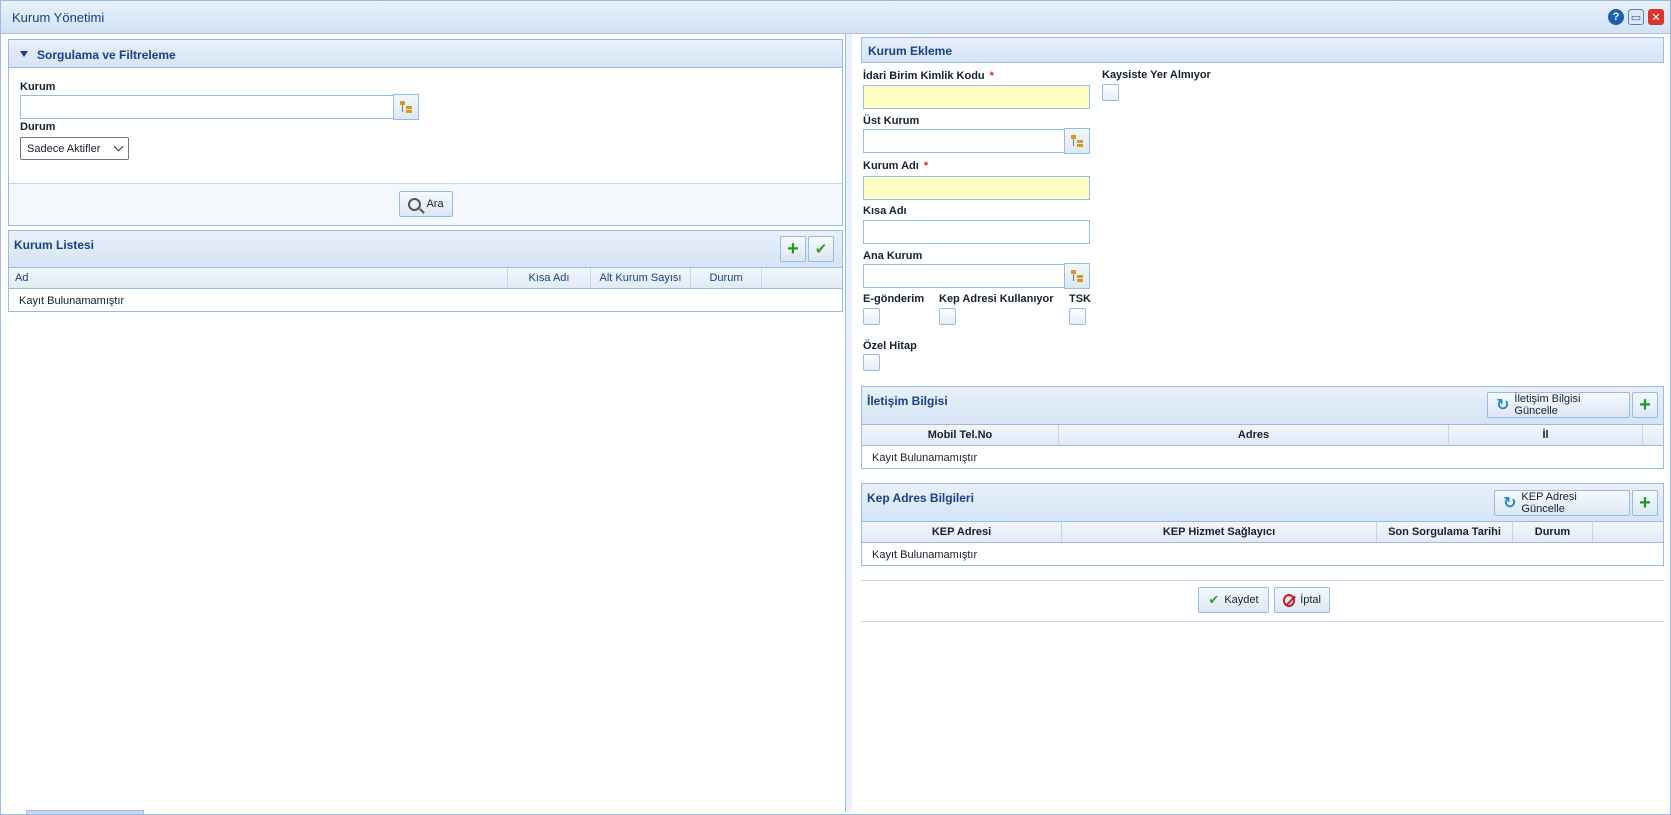  I want to click on titlebar-tools: ? ▭ ✕, so click(1636, 17).